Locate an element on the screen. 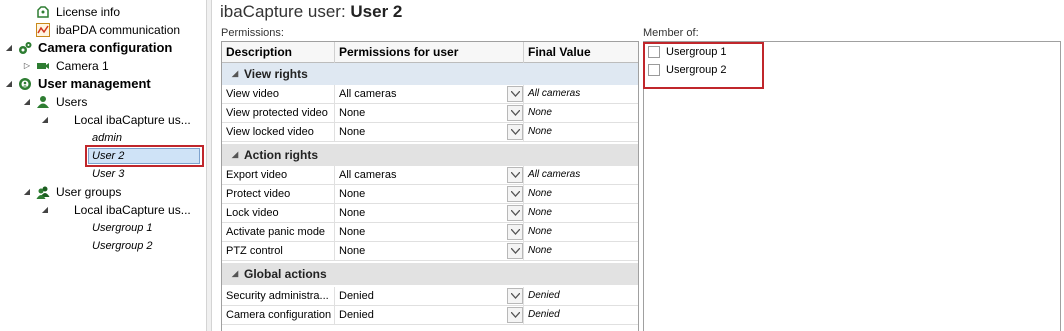 This screenshot has width=1064, height=331. usergroup-1-checkbox is located at coordinates (654, 52).